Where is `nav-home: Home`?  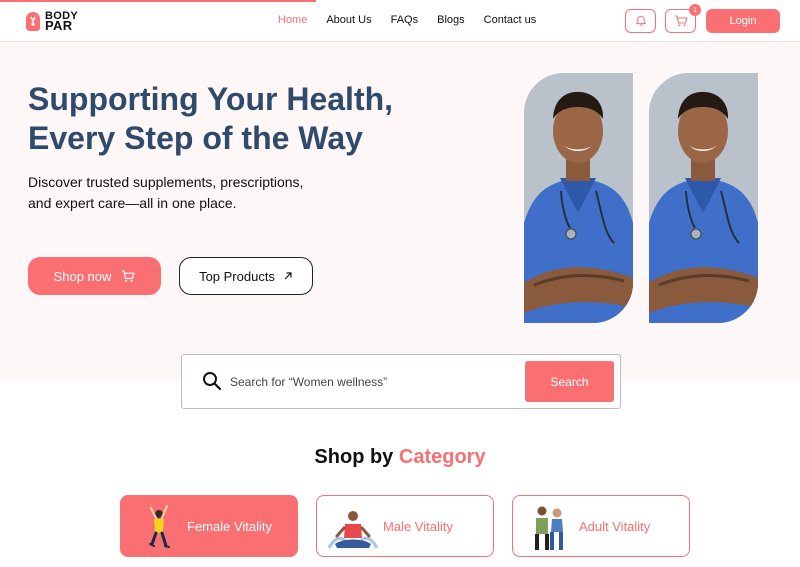 nav-home: Home is located at coordinates (292, 20).